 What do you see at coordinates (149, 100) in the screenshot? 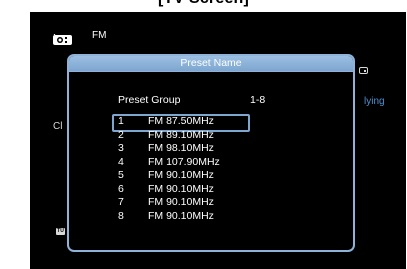
I see `preset-group-label: Preset Group` at bounding box center [149, 100].